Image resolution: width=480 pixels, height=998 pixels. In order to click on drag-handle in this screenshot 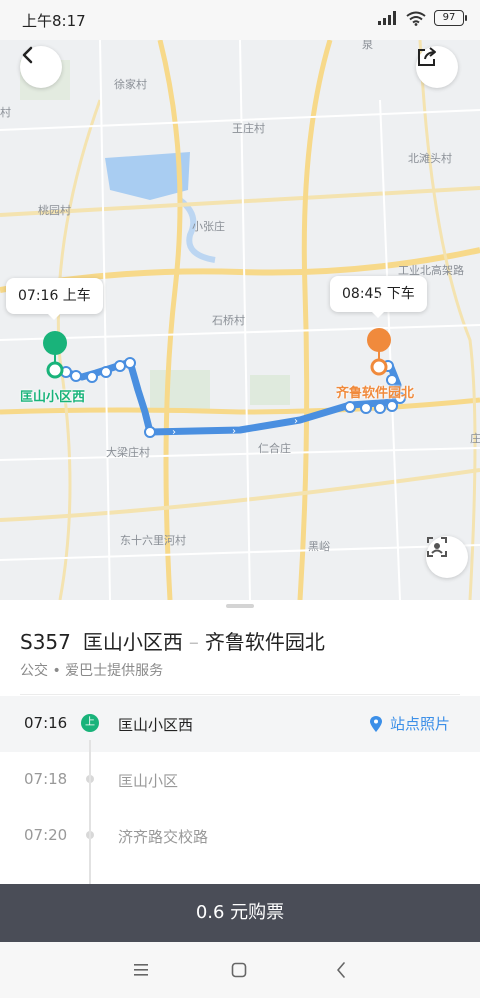, I will do `click(240, 606)`.